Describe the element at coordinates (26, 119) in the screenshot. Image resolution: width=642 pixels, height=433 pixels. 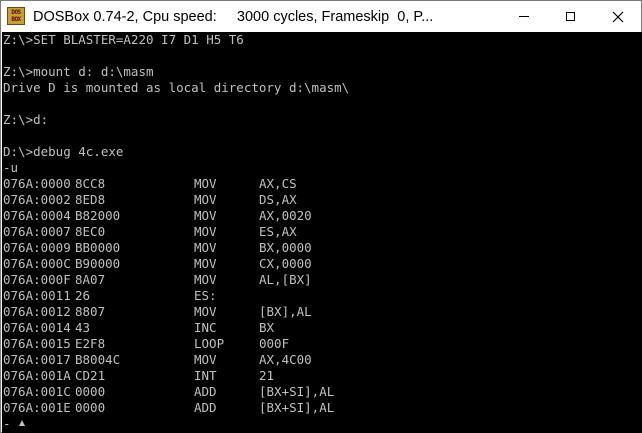
I see `console-line: Z:\>d:` at that location.